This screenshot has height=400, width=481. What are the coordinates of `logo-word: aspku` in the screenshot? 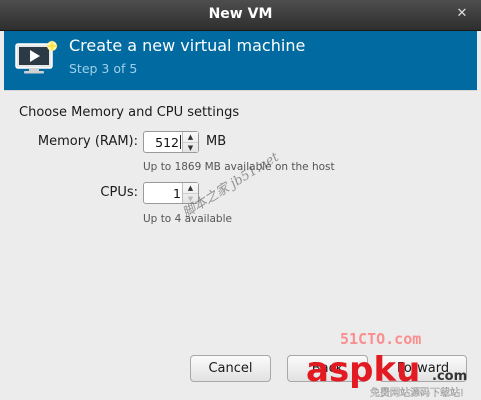 It's located at (363, 370).